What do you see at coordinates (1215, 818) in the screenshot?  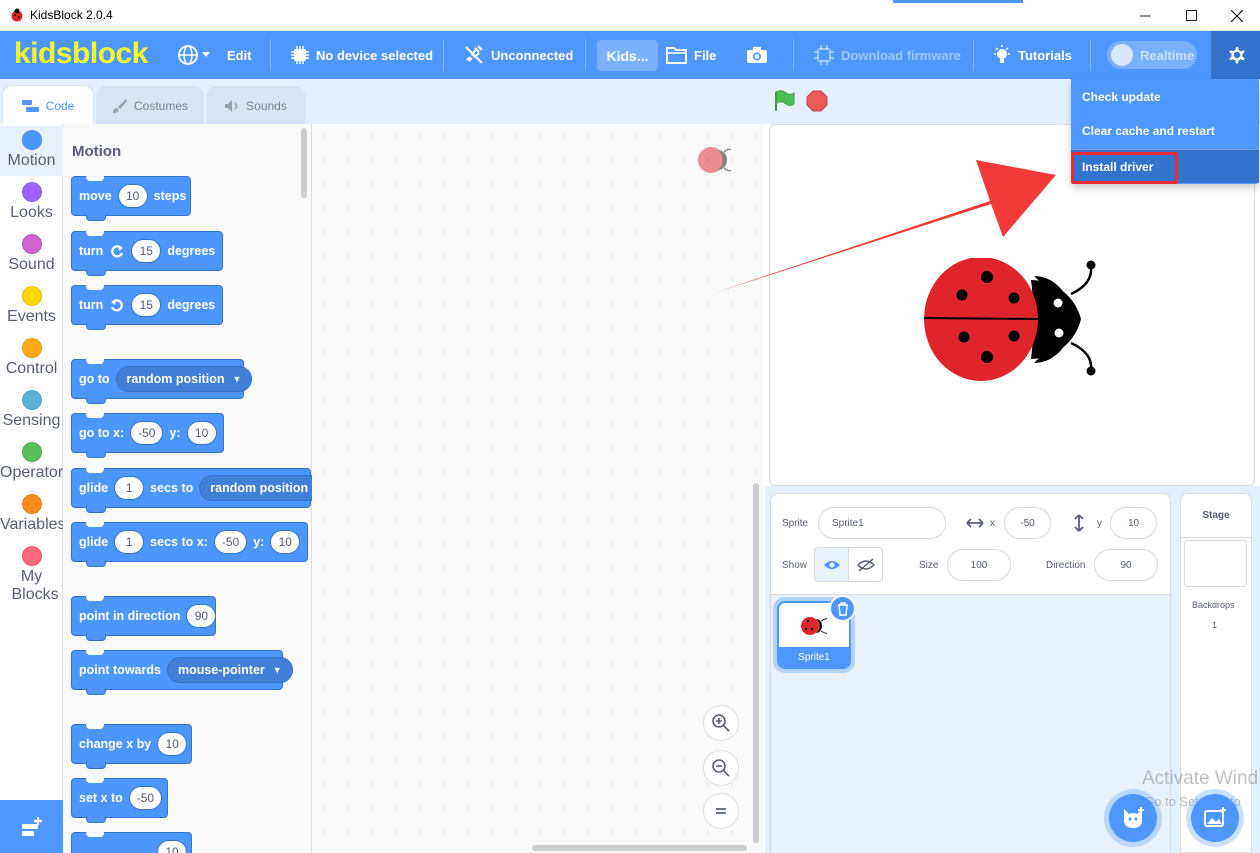 I see `choose-backdrop-button` at bounding box center [1215, 818].